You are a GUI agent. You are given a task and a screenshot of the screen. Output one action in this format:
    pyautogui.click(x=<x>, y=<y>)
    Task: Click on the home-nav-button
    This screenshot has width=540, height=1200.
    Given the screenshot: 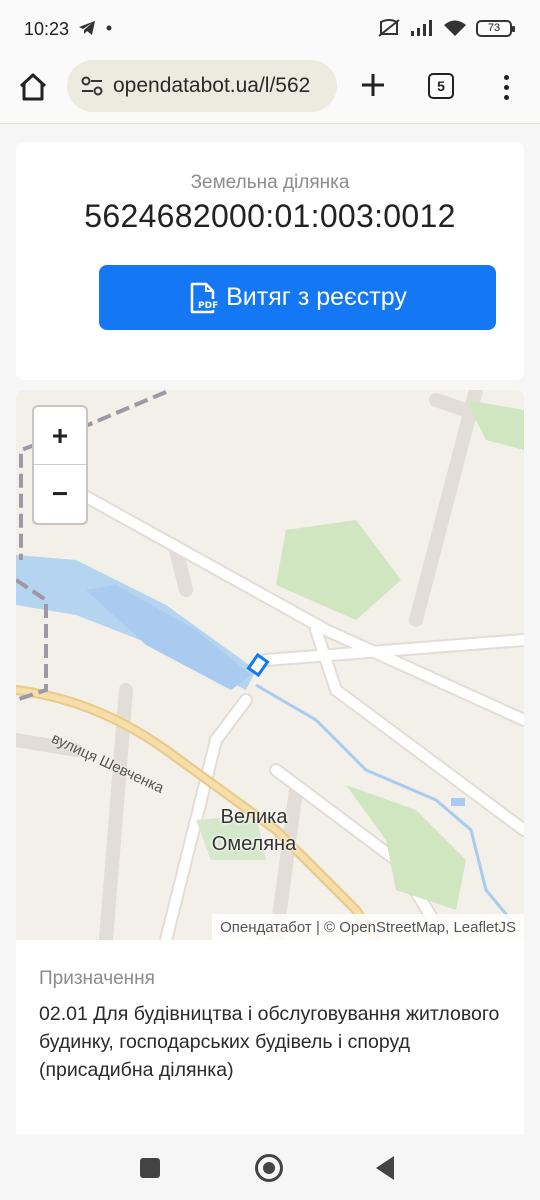 What is the action you would take?
    pyautogui.click(x=269, y=1168)
    